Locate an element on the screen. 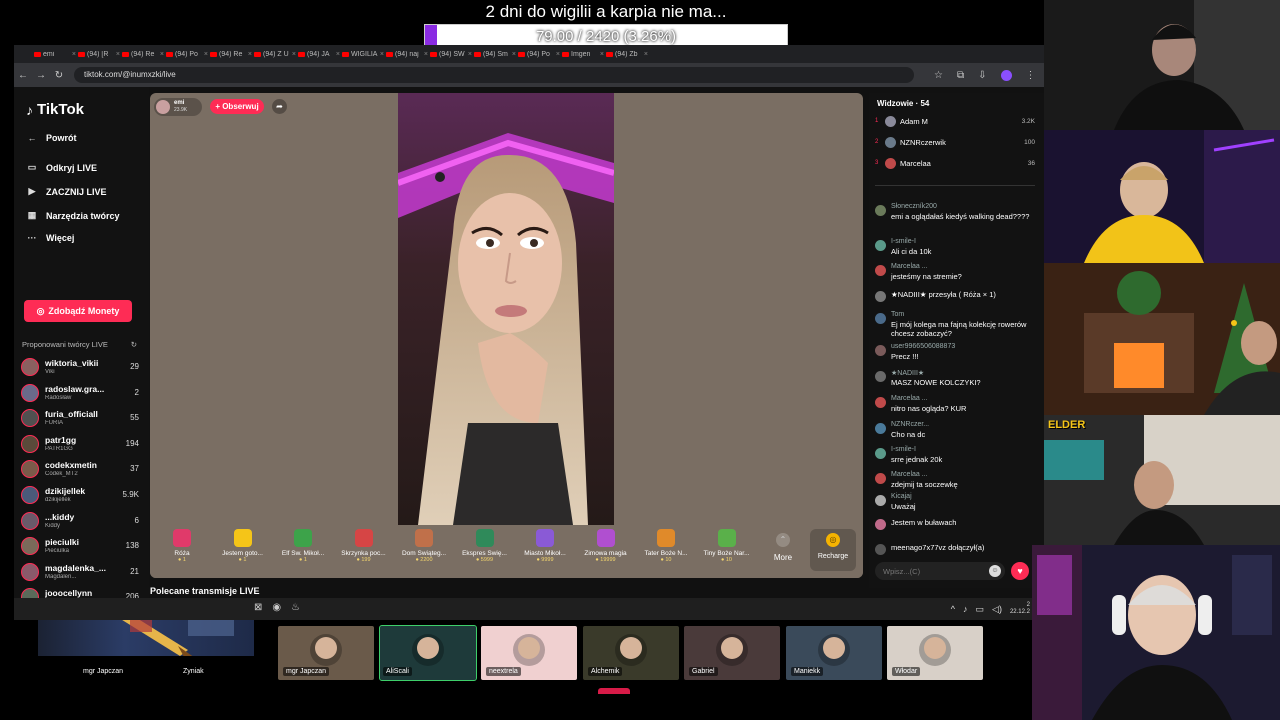  gift-item: Tater Boże N... ● 10 is located at coordinates (666, 546).